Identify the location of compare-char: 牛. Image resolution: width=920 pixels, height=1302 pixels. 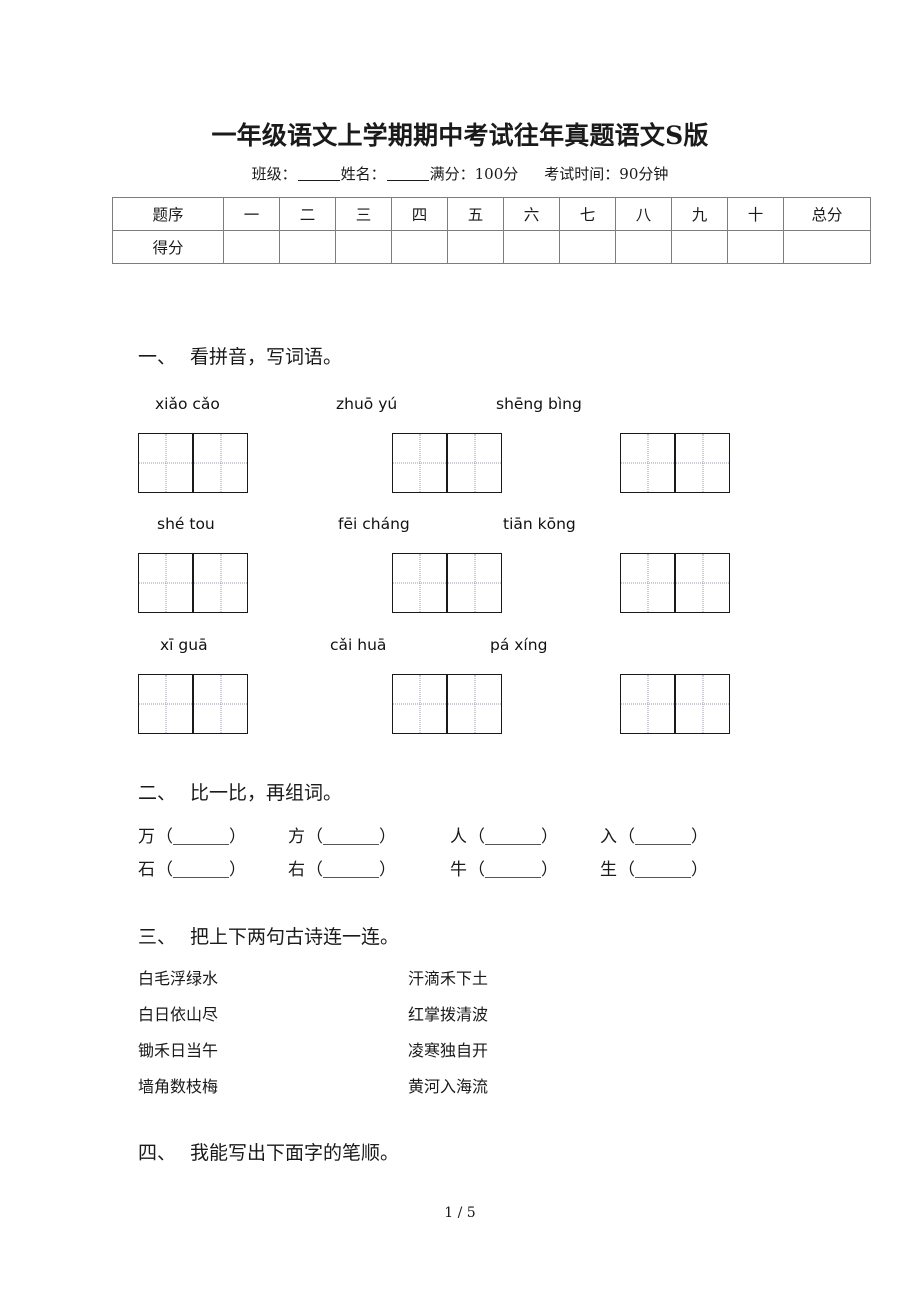
(458, 870).